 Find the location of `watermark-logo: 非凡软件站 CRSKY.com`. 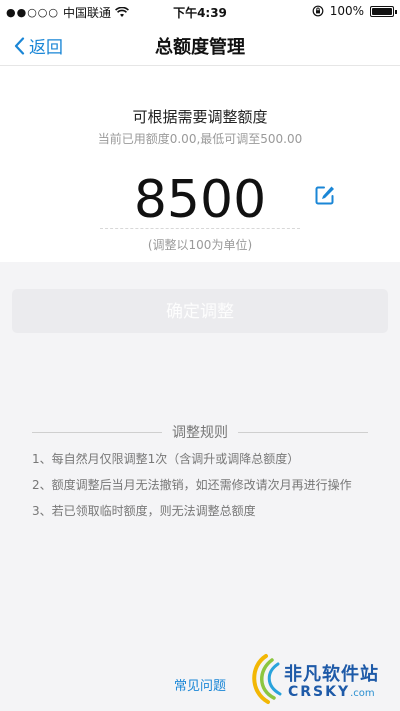

watermark-logo: 非凡软件站 CRSKY.com is located at coordinates (319, 679).